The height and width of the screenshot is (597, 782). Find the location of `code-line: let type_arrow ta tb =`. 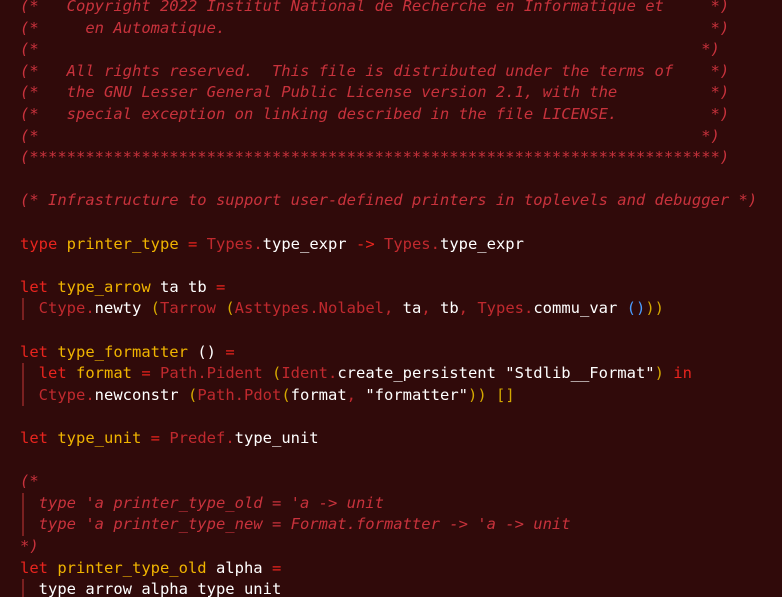

code-line: let type_arrow ta tb = is located at coordinates (391, 288).